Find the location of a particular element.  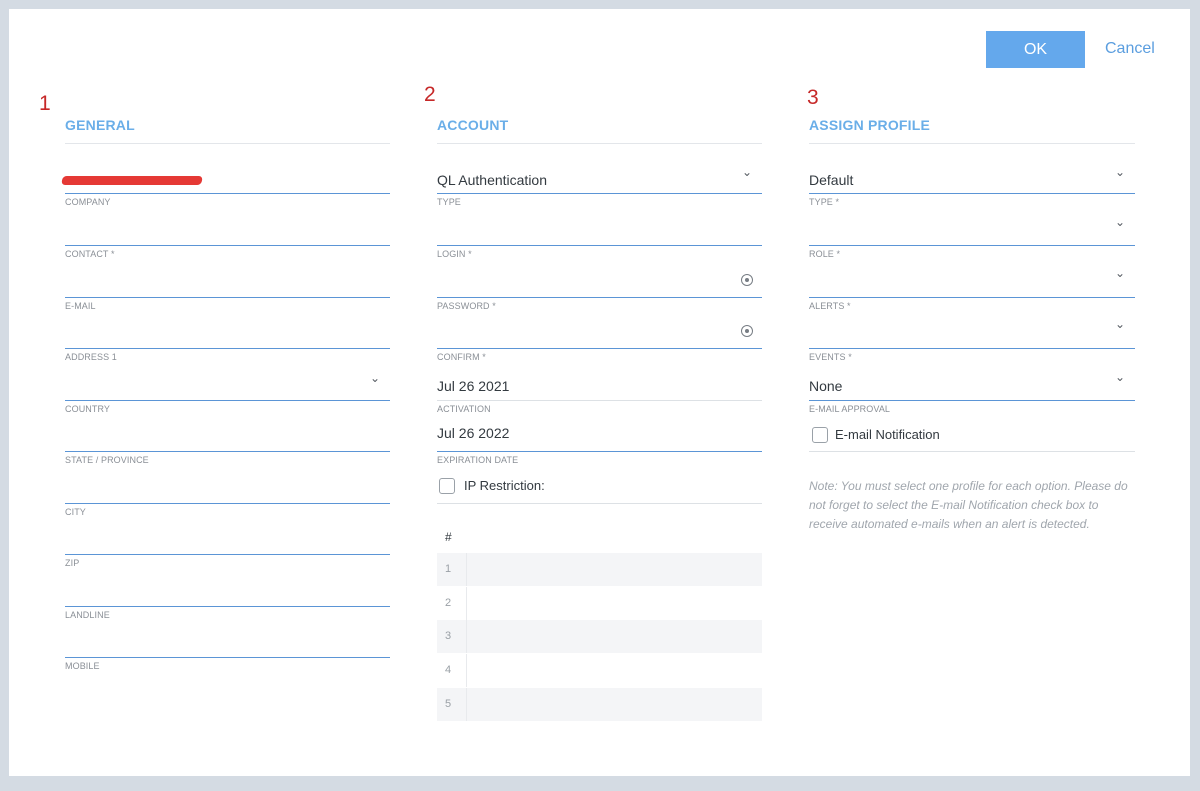

company-field: COMPANY is located at coordinates (227, 219).